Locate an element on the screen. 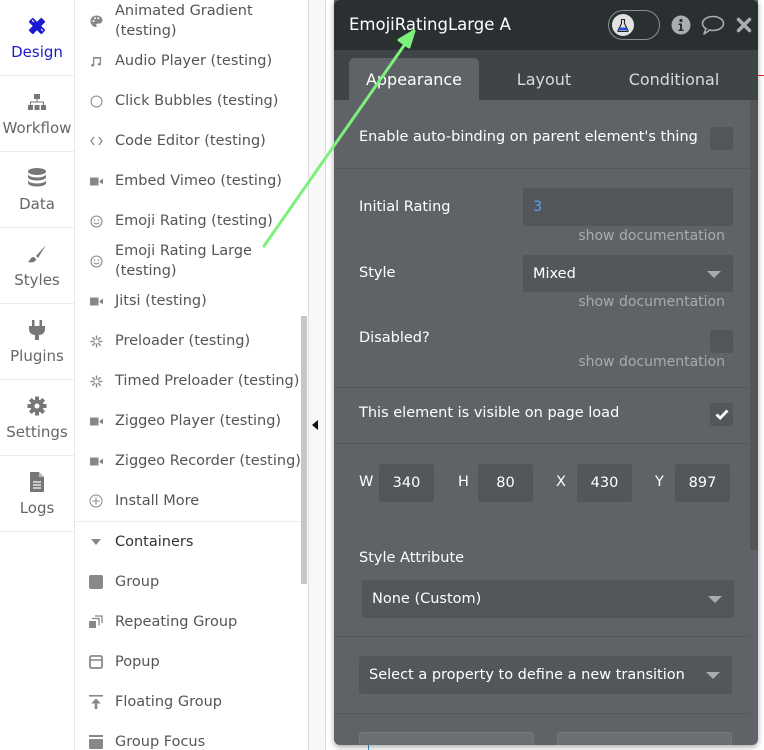 The image size is (764, 750). visible-label: This element is visible on page load is located at coordinates (489, 413).